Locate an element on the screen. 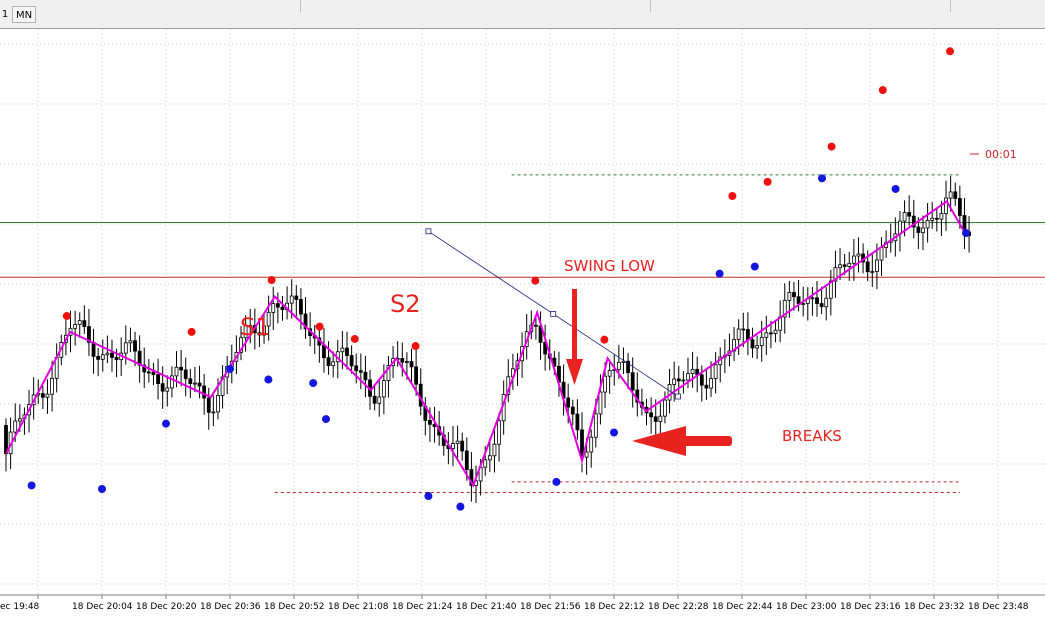  x-tick-label: 18 Dec 20:20 is located at coordinates (166, 607).